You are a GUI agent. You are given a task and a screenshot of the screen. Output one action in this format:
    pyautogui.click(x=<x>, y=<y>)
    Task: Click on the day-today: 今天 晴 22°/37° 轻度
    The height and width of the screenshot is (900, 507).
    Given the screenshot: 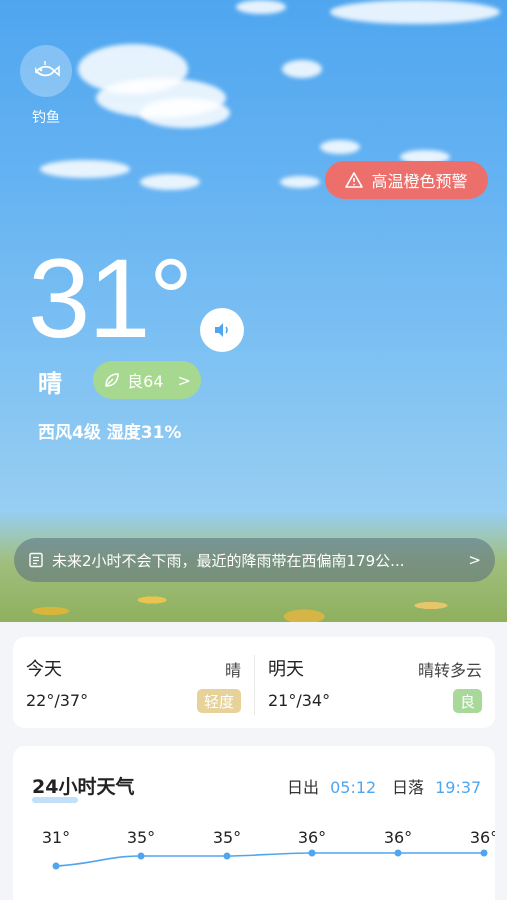 What is the action you would take?
    pyautogui.click(x=133, y=682)
    